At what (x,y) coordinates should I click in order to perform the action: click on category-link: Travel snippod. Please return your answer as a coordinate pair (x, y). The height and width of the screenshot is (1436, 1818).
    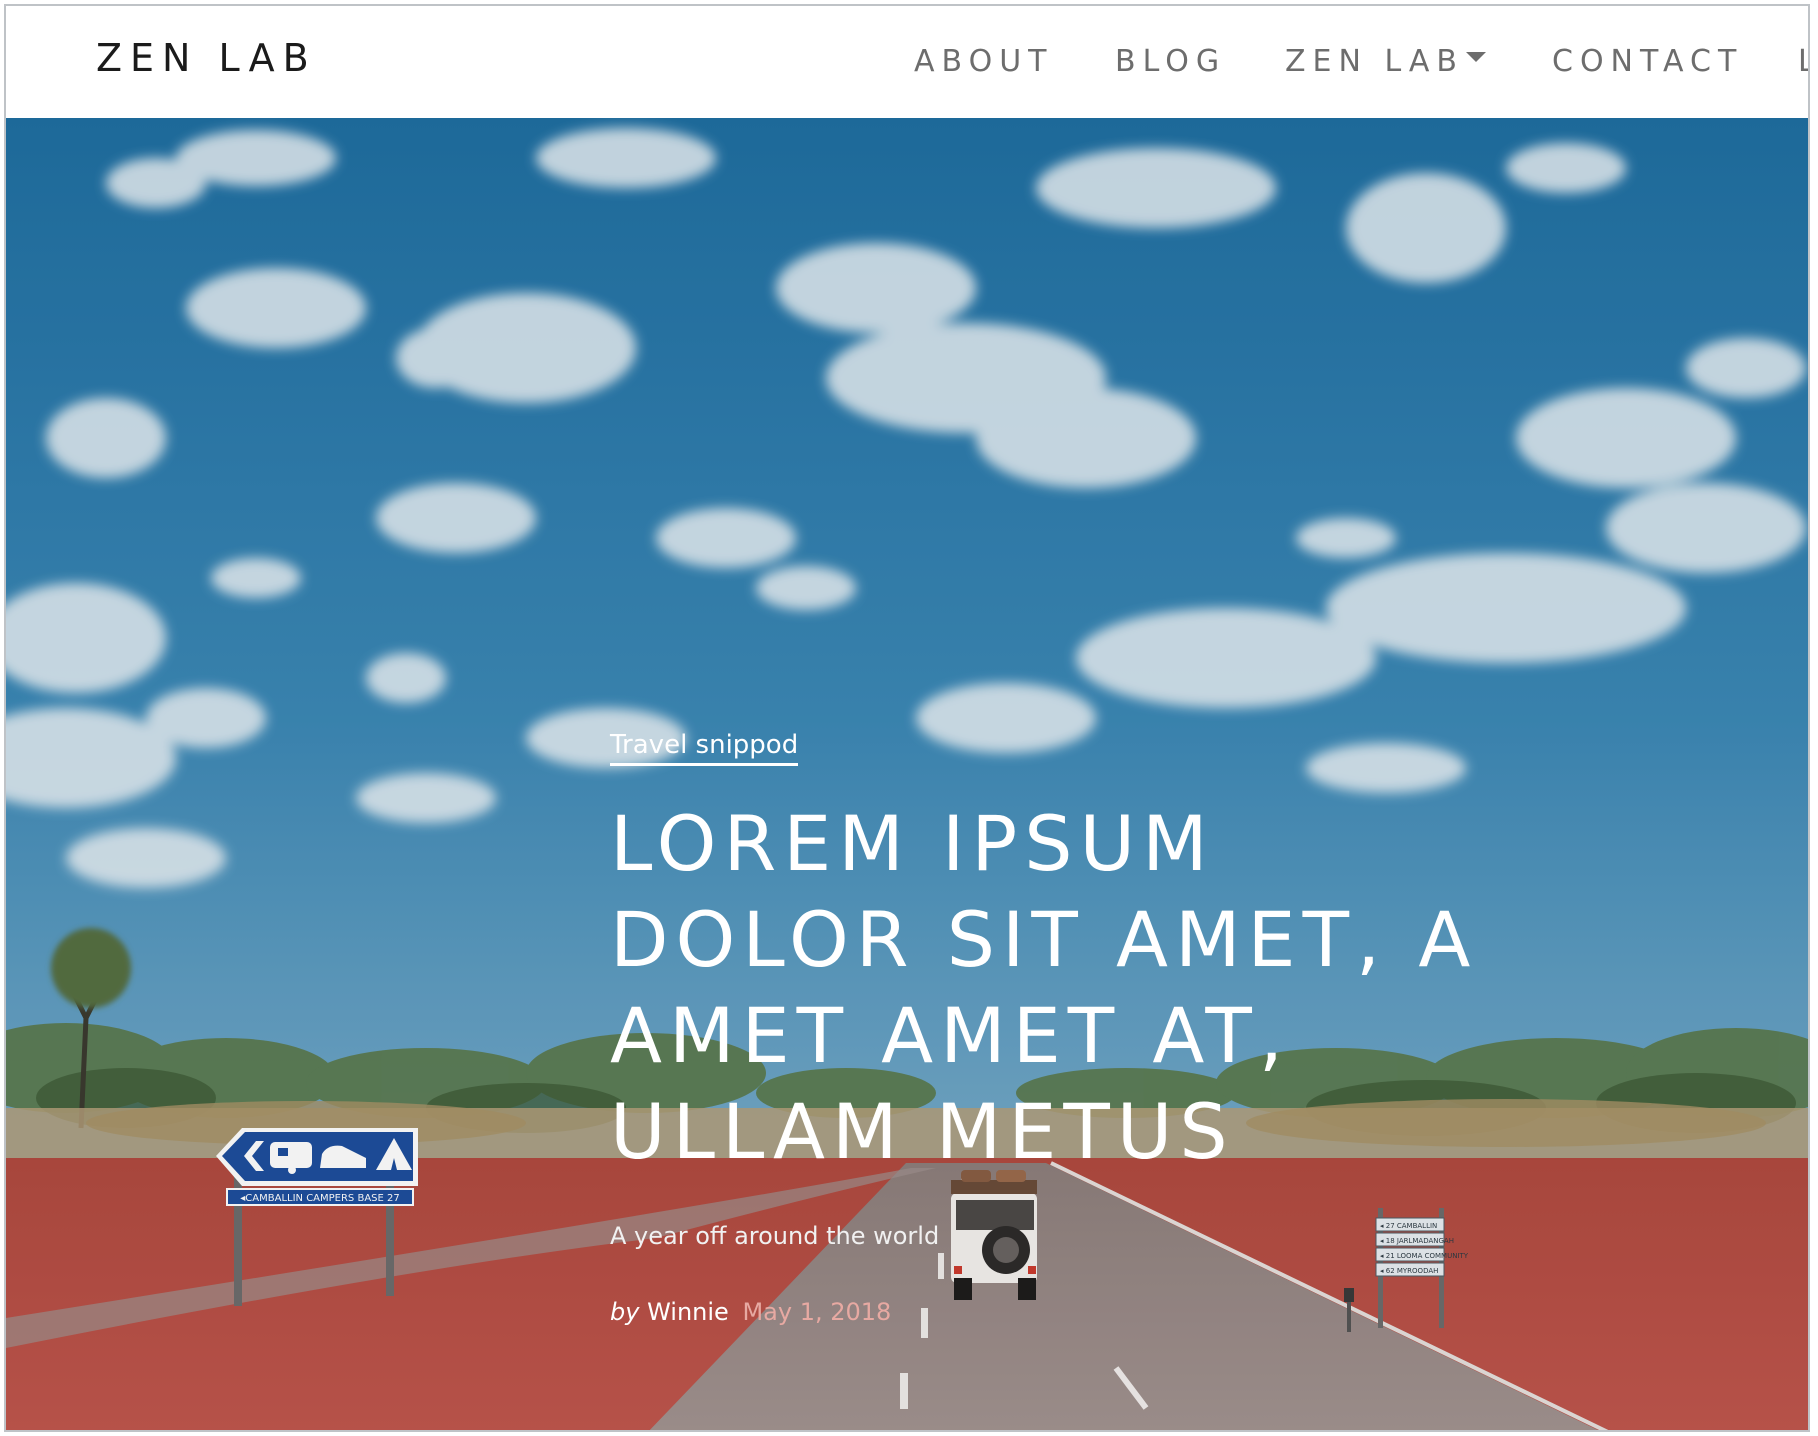
    Looking at the image, I should click on (704, 748).